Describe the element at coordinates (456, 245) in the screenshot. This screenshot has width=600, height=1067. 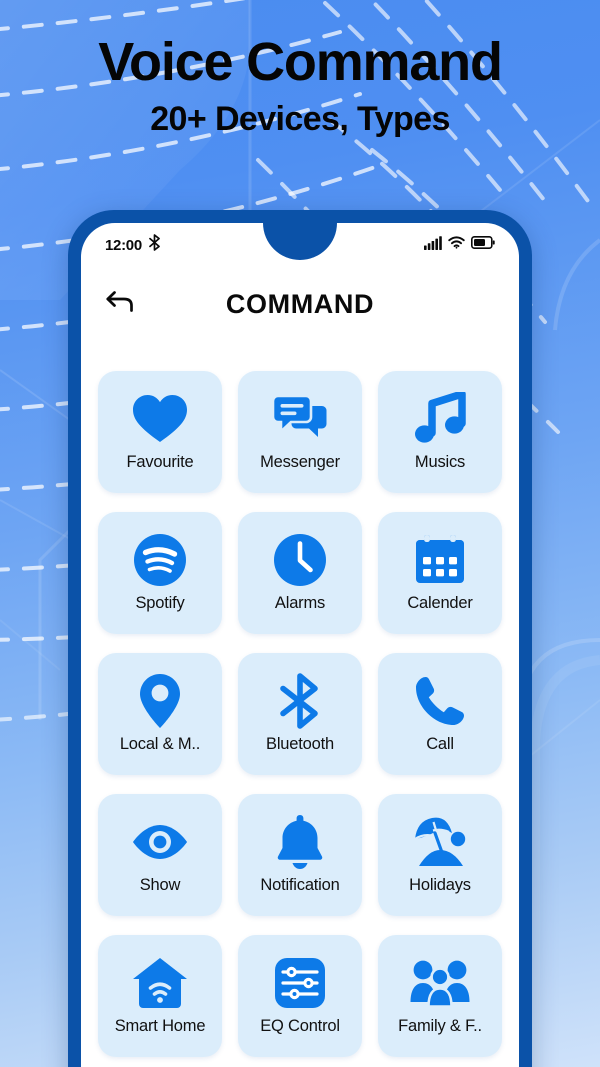
I see `wifi-icon` at that location.